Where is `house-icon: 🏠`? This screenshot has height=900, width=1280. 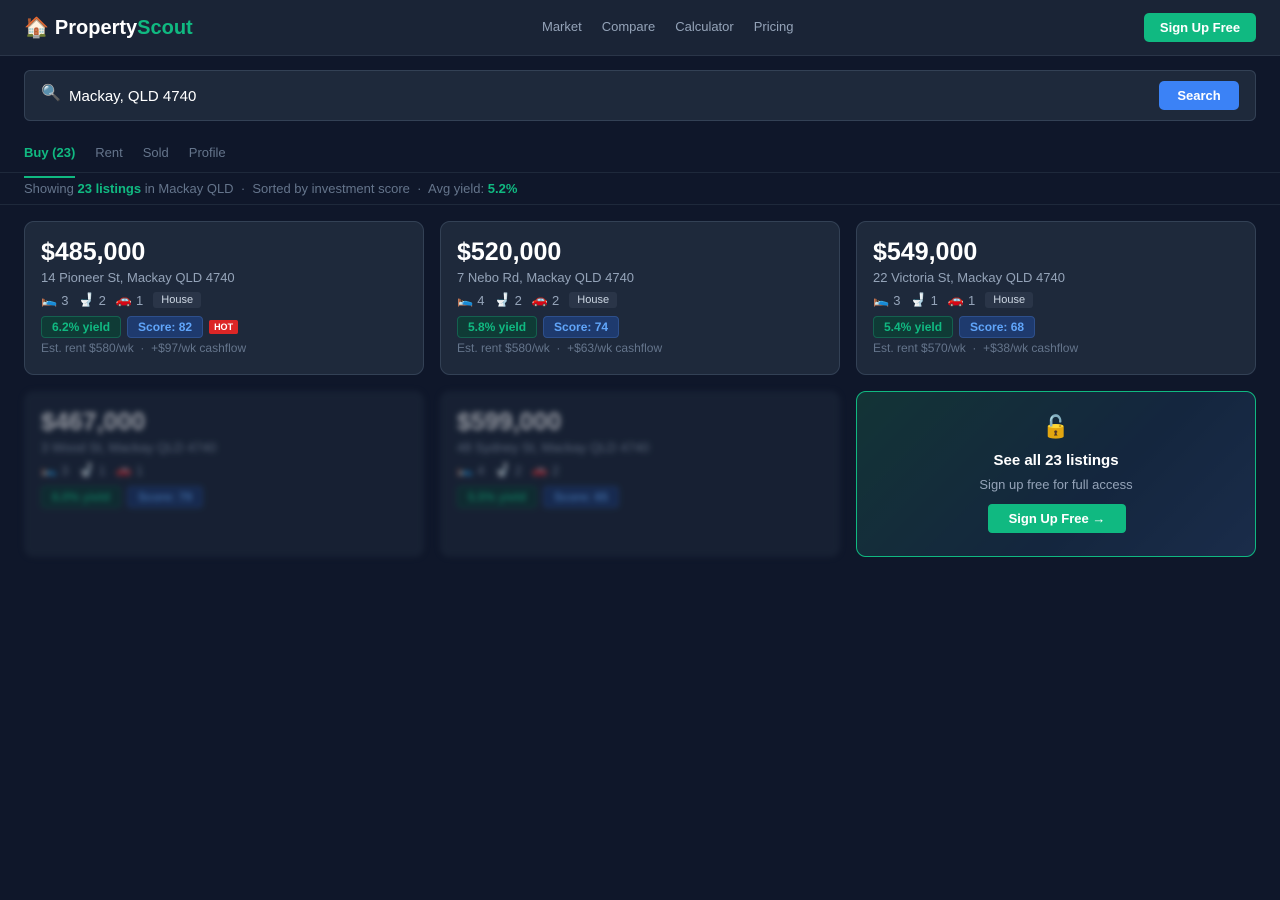 house-icon: 🏠 is located at coordinates (36, 28).